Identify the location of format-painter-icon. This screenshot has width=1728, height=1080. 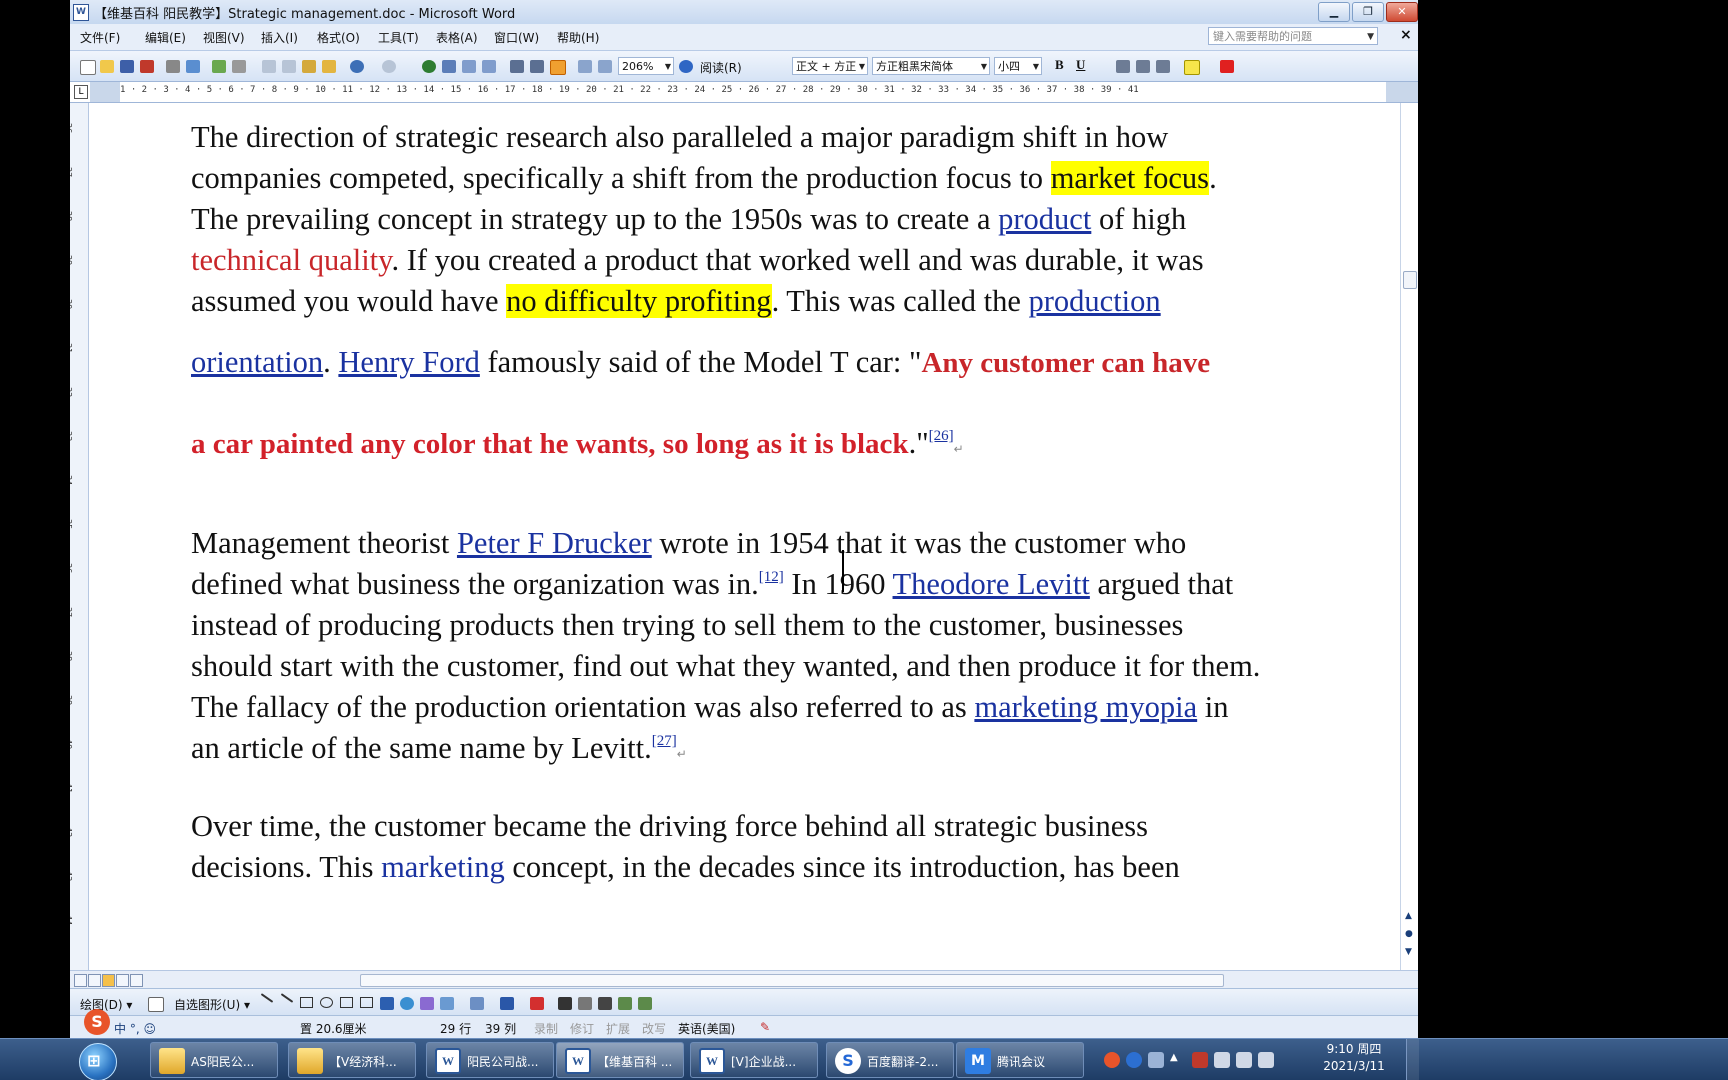
(329, 66).